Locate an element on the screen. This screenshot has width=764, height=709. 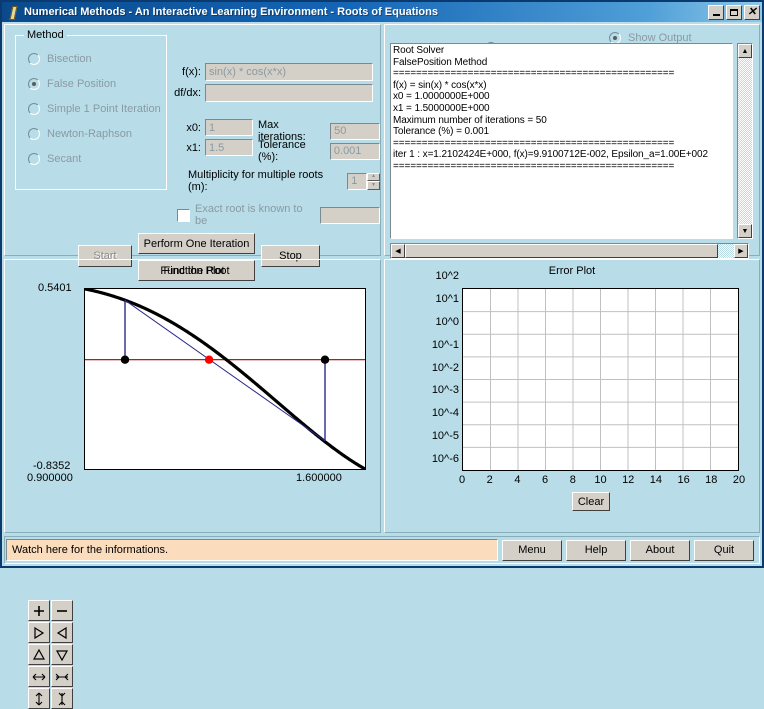
radio-label: Simple 1 Point Iteration is located at coordinates (104, 108).